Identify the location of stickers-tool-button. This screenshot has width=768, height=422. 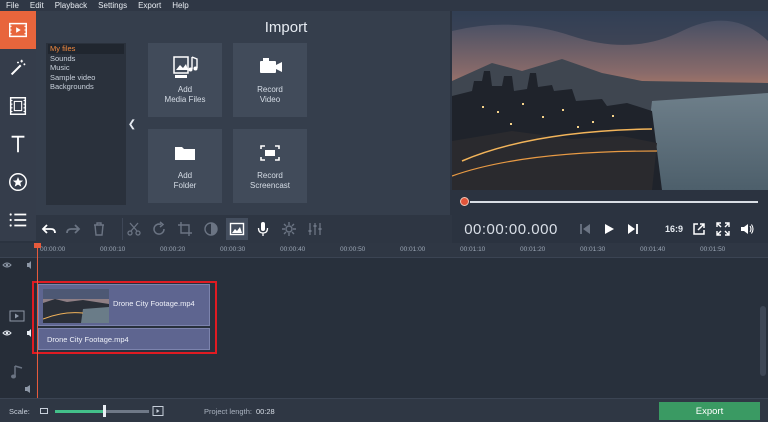
(18, 182).